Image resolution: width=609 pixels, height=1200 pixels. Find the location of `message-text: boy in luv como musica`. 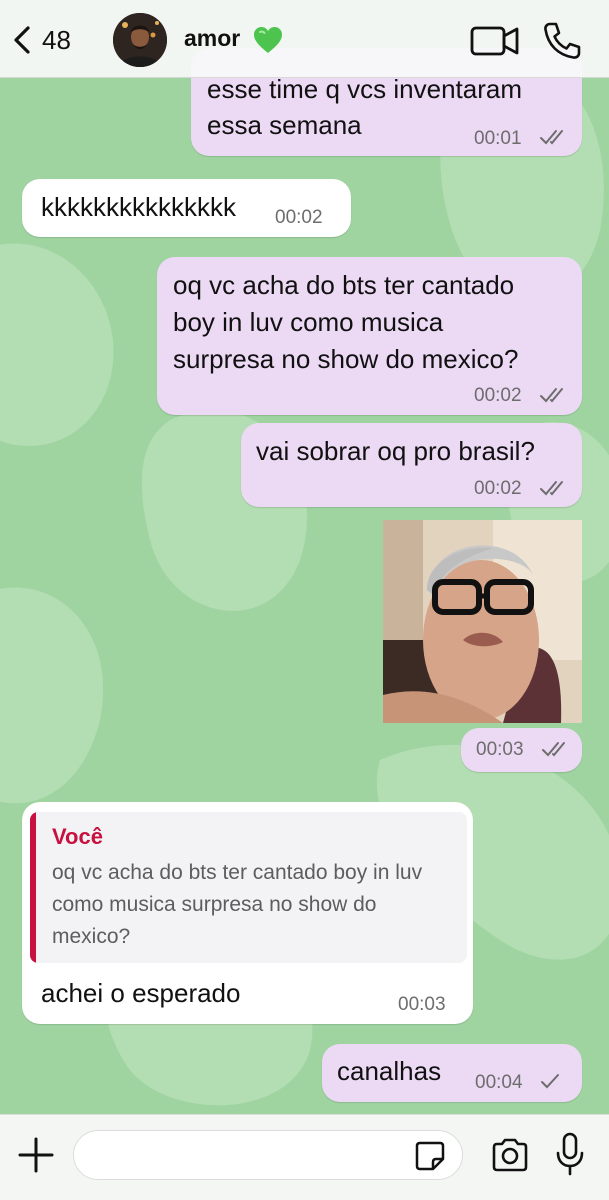

message-text: boy in luv como musica is located at coordinates (308, 322).